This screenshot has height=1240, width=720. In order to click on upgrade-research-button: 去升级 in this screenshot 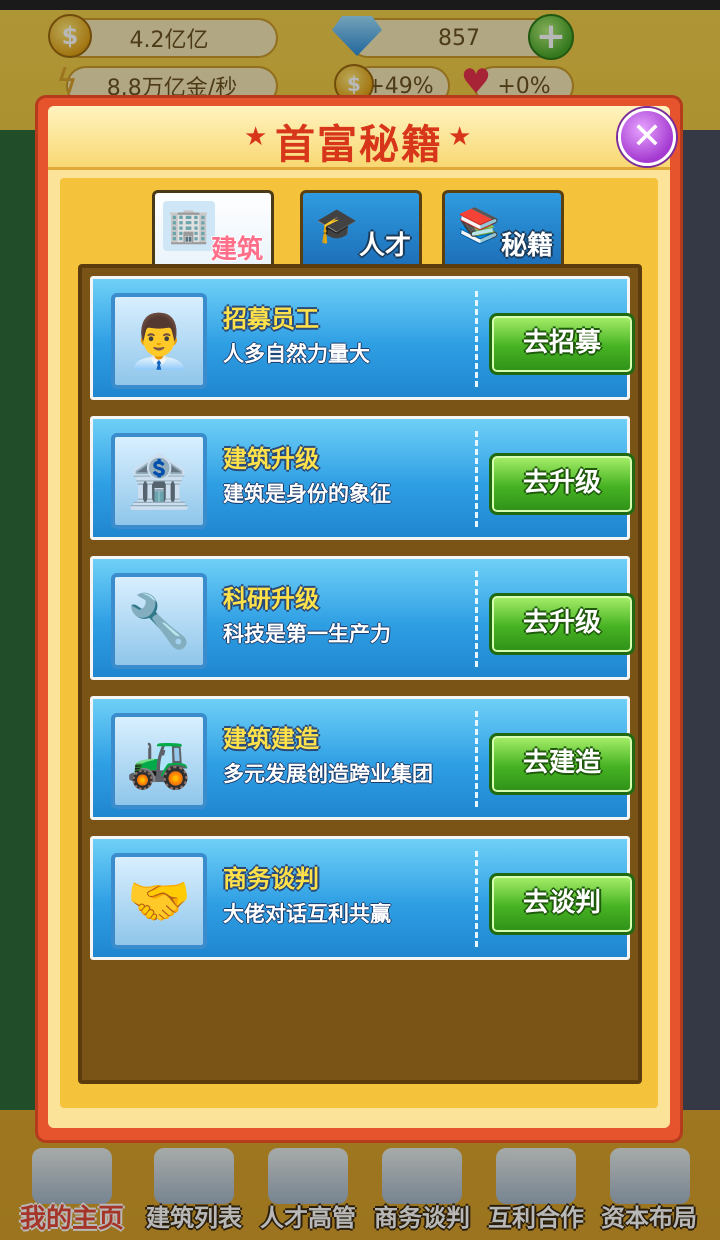, I will do `click(562, 624)`.